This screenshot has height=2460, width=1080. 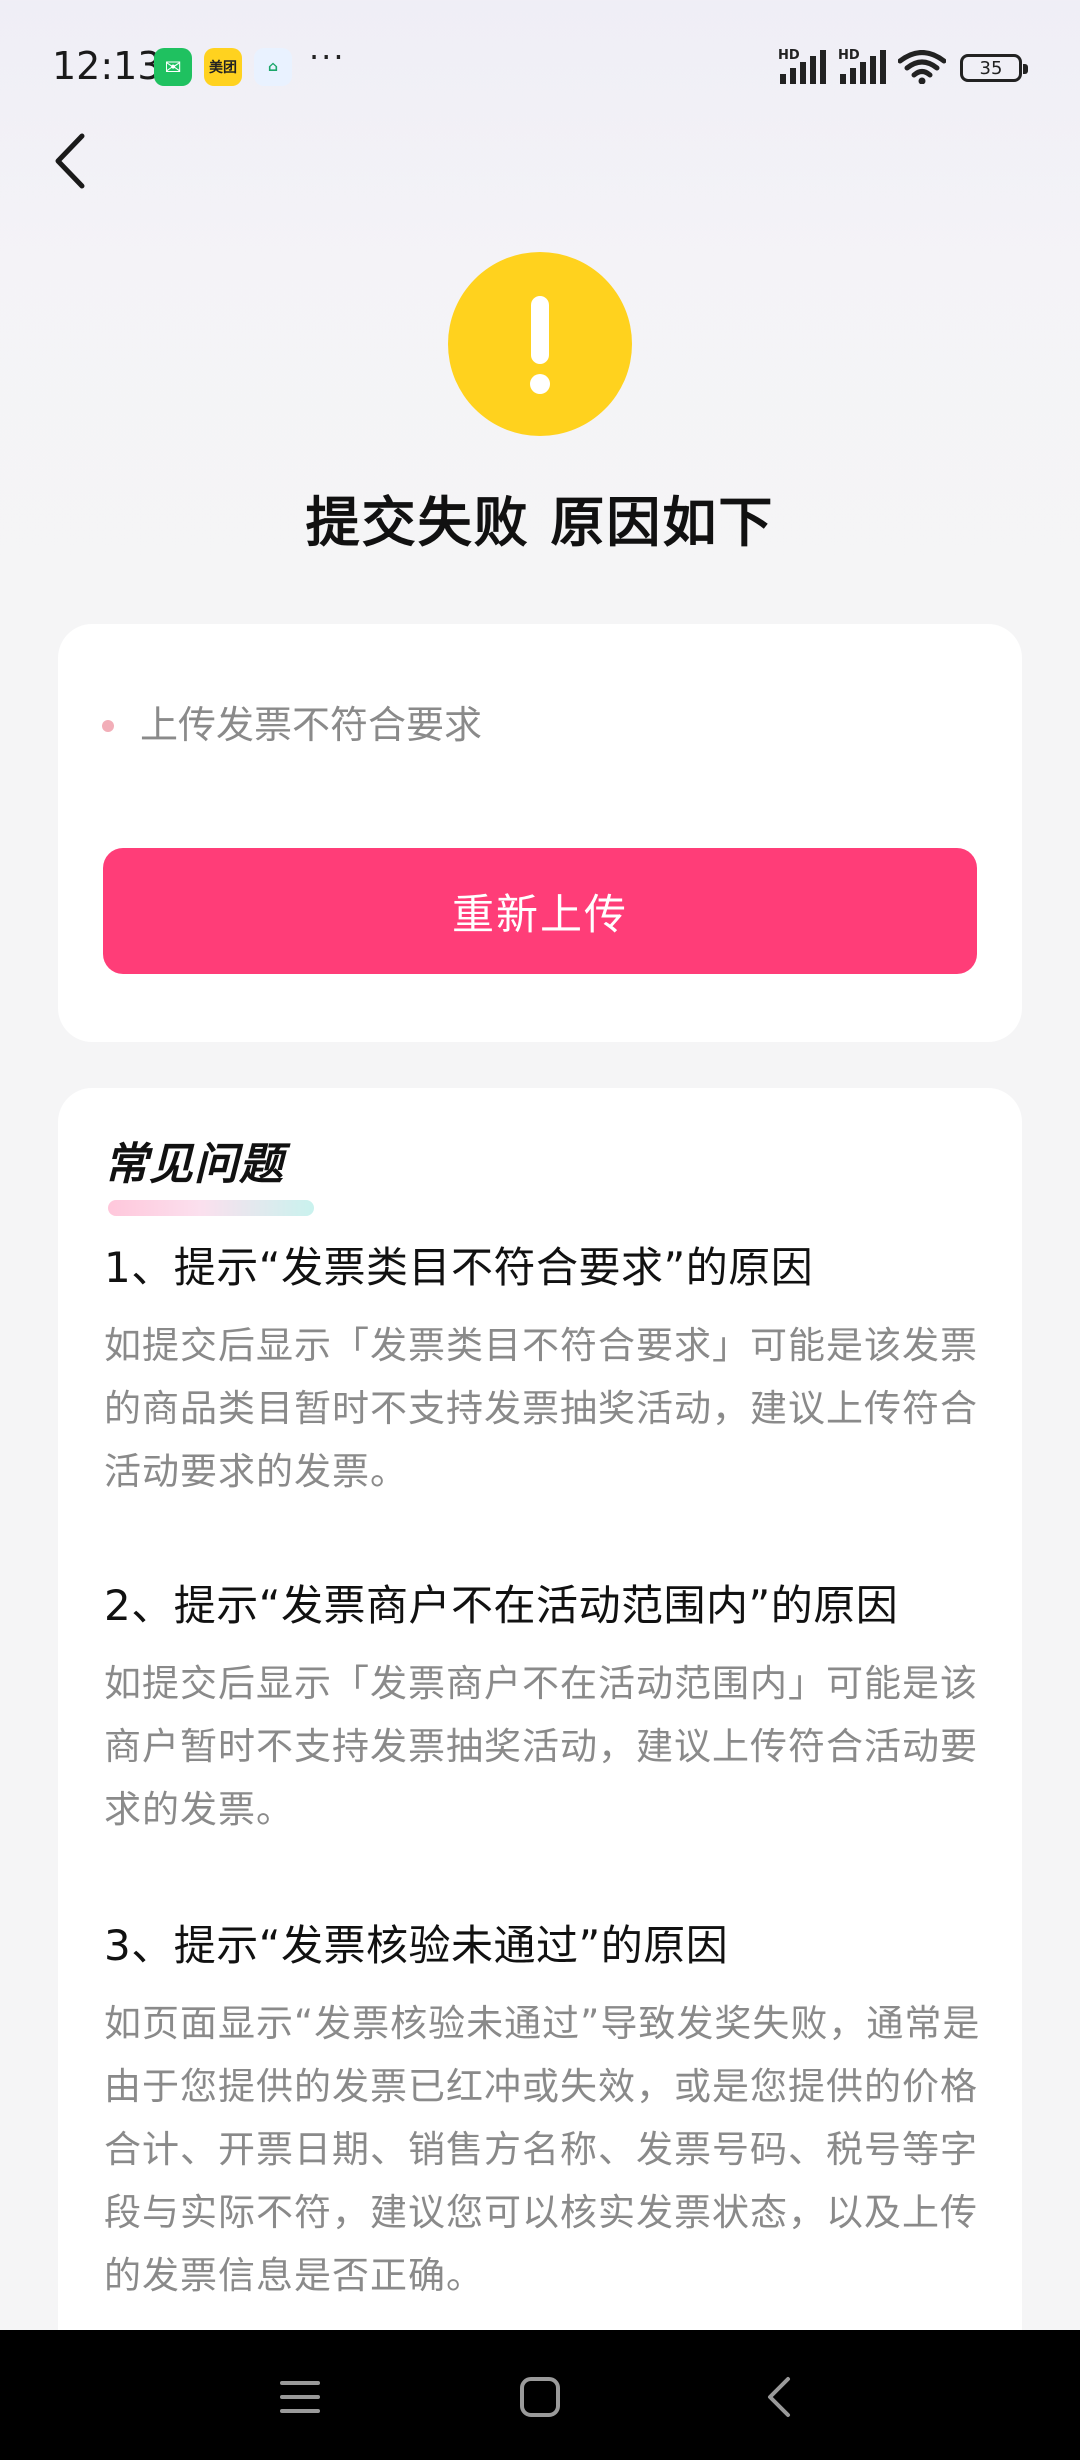 What do you see at coordinates (311, 725) in the screenshot?
I see `failure-reason-text: 上传发票不符合要求` at bounding box center [311, 725].